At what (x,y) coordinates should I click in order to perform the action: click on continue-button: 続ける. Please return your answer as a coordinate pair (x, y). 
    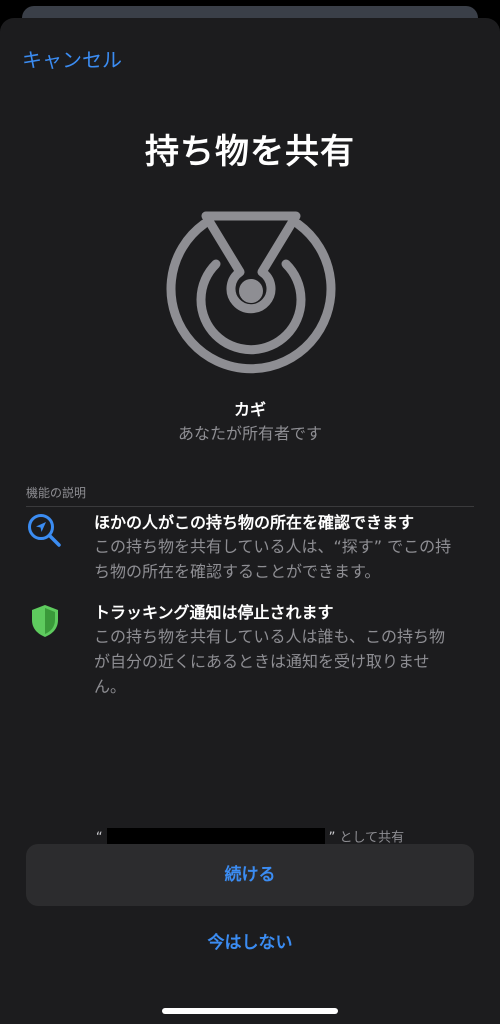
    Looking at the image, I should click on (250, 875).